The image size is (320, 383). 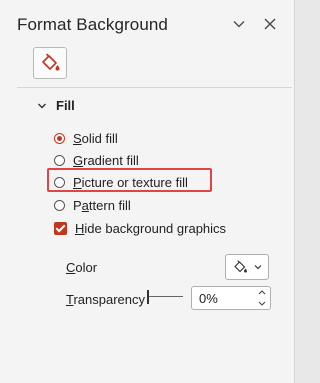 What do you see at coordinates (106, 299) in the screenshot?
I see `transparency-label: Transparency` at bounding box center [106, 299].